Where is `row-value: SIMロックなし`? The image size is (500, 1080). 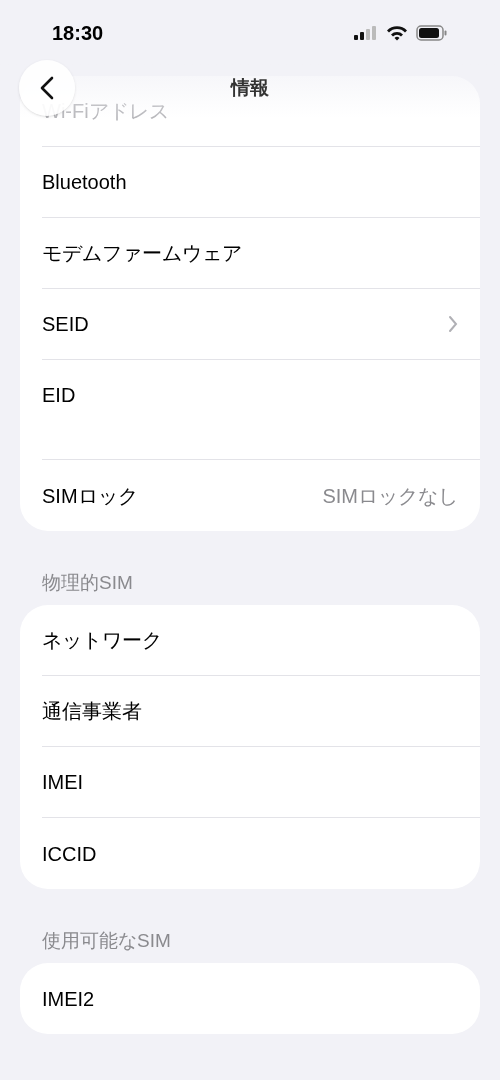
row-value: SIMロックなし is located at coordinates (390, 496).